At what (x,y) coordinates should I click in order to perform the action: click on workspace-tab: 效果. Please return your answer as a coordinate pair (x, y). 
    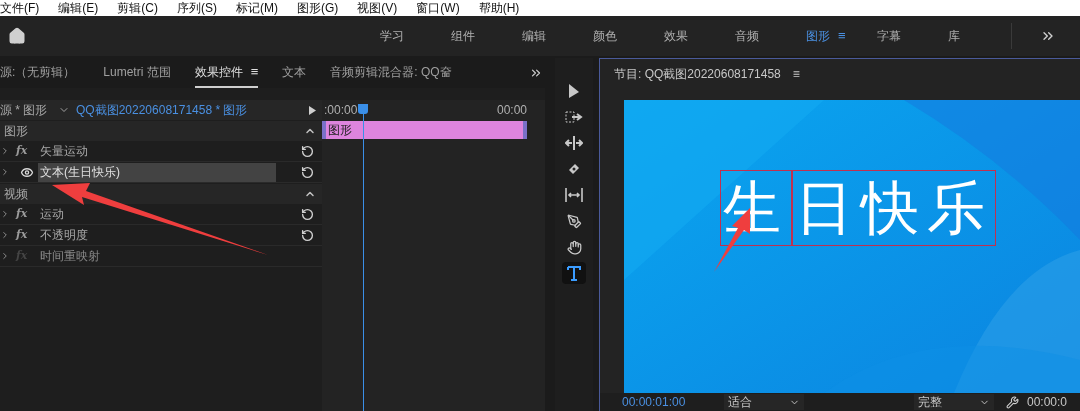
    Looking at the image, I should click on (697, 36).